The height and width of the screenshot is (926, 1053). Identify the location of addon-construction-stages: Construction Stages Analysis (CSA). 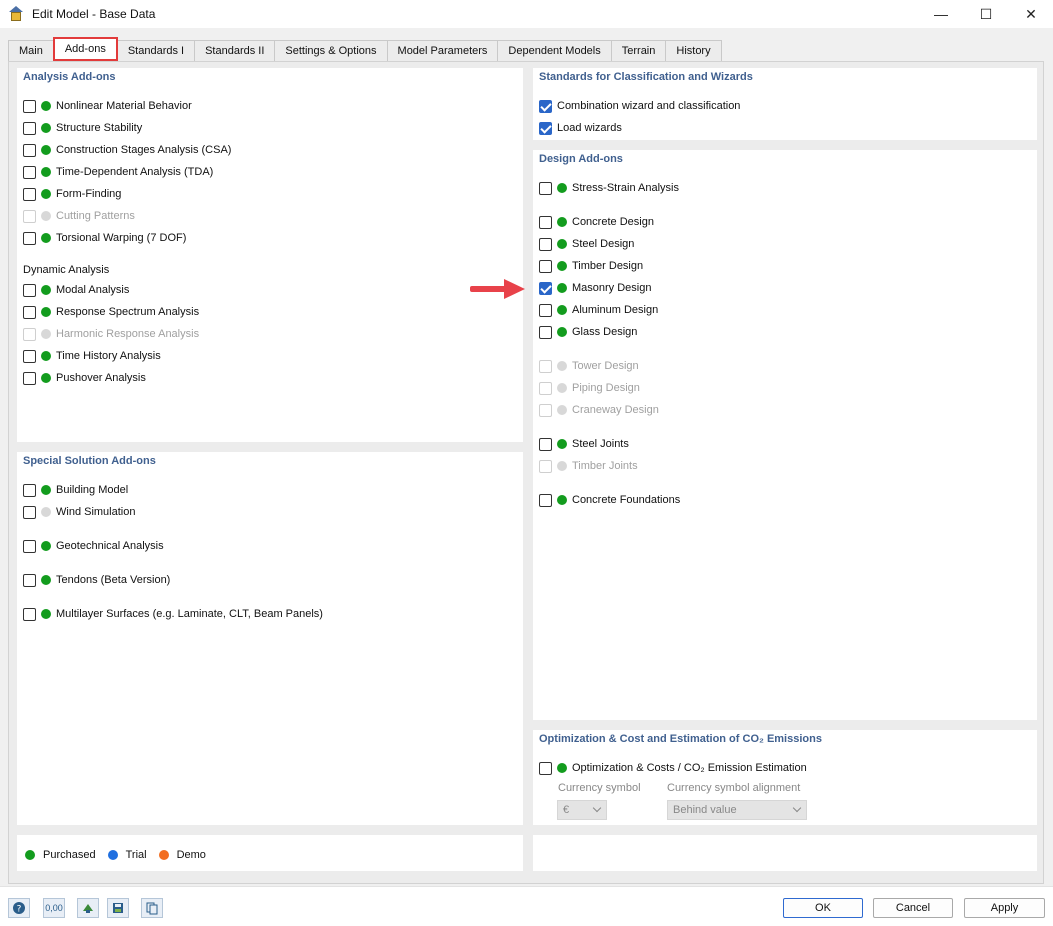
(127, 150).